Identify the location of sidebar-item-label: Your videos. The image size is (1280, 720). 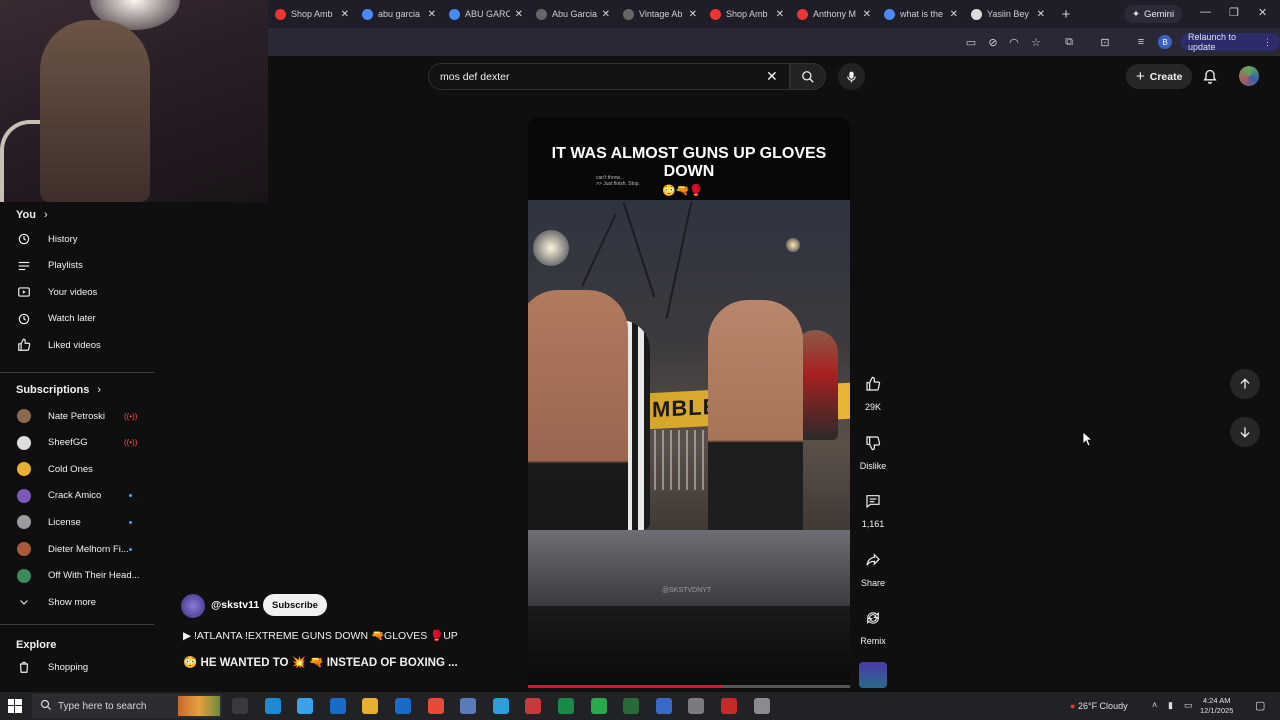
(73, 292).